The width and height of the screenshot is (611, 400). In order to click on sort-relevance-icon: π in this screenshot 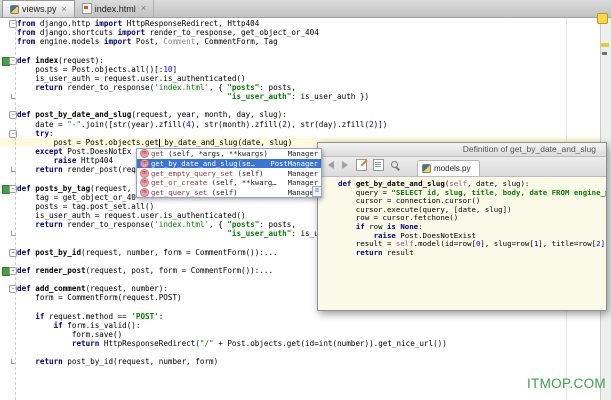, I will do `click(317, 192)`.